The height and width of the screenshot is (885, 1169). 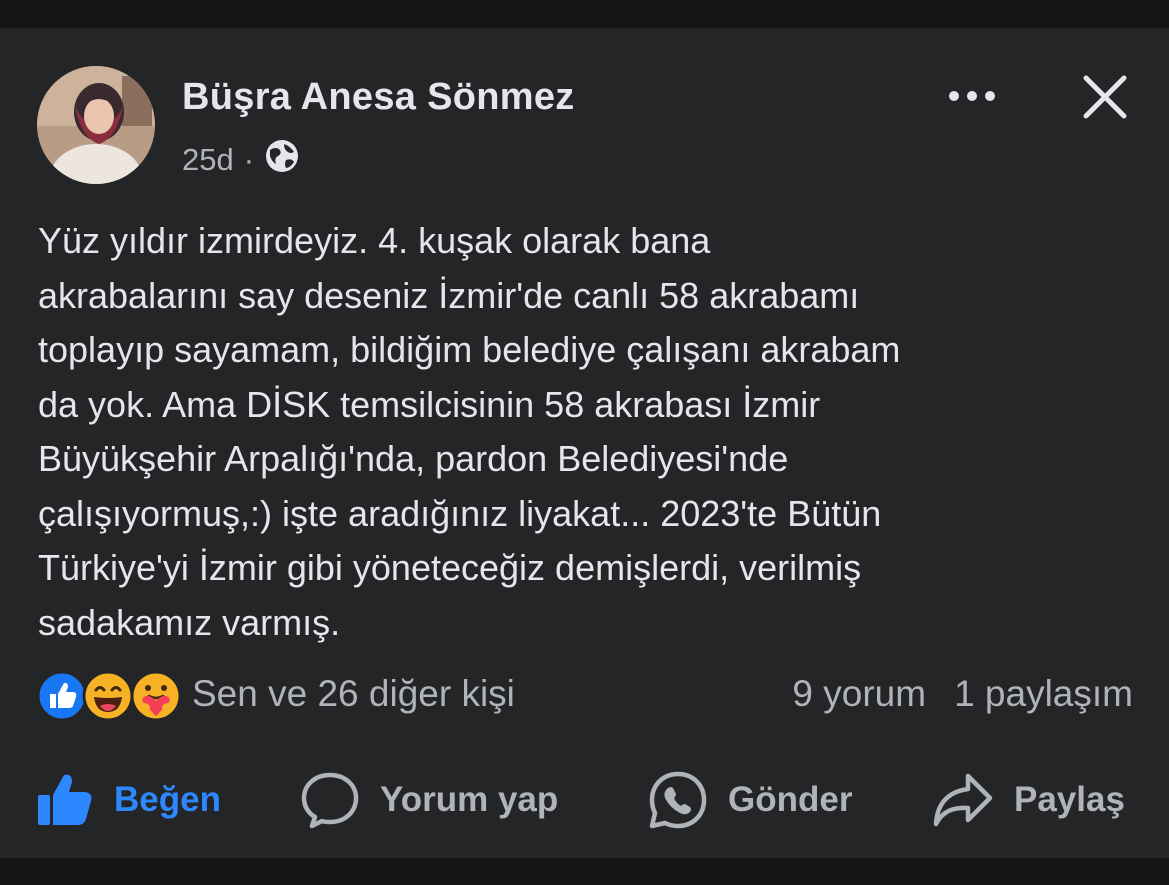 I want to click on post-time: 25d, so click(x=208, y=160).